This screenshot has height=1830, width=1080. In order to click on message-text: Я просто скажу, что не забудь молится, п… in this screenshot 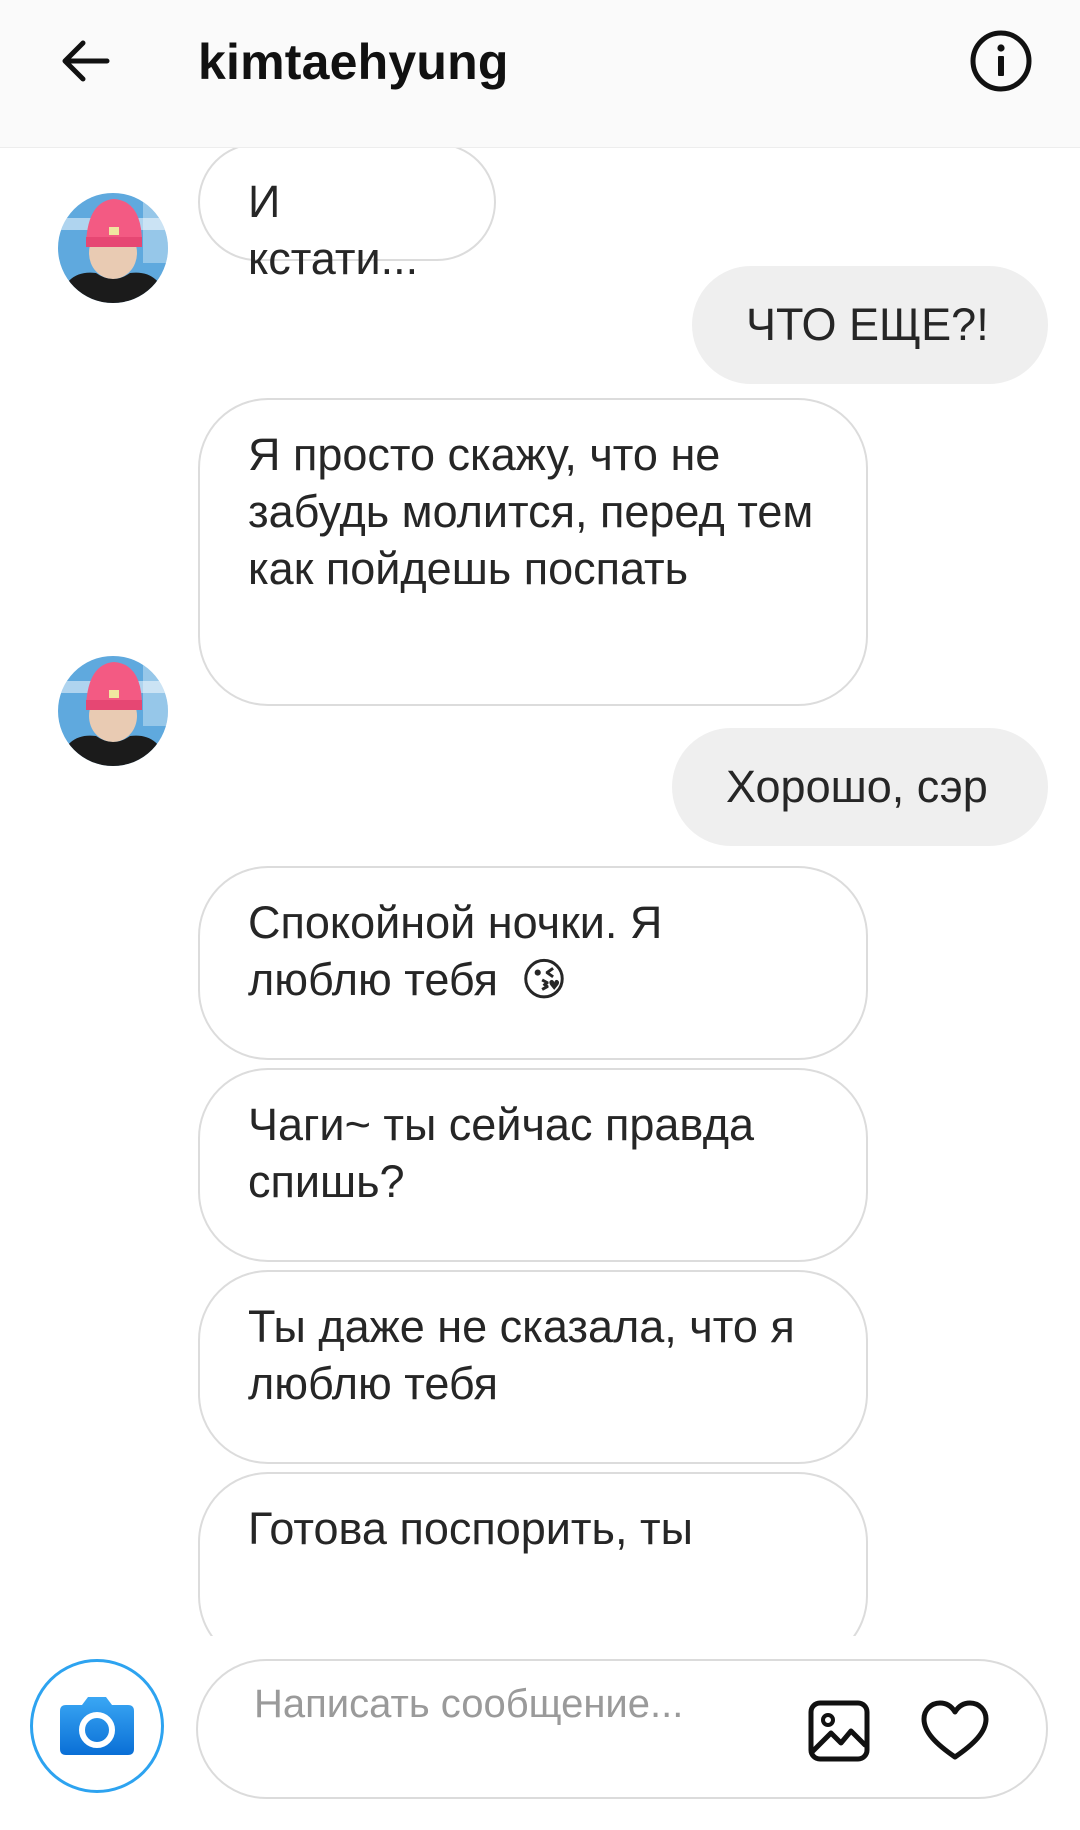, I will do `click(531, 511)`.